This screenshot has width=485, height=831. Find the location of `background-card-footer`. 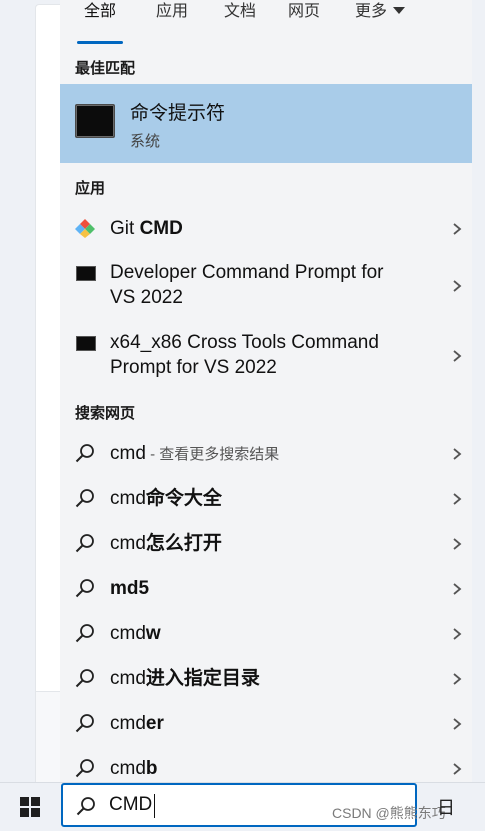

background-card-footer is located at coordinates (48, 737).